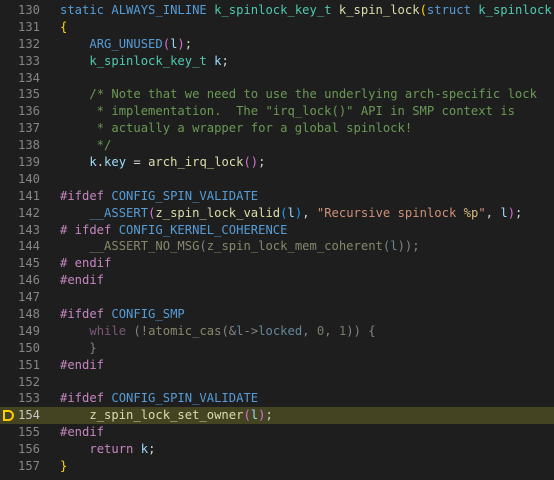 The image size is (554, 480). I want to click on code-text: }, so click(53, 466).